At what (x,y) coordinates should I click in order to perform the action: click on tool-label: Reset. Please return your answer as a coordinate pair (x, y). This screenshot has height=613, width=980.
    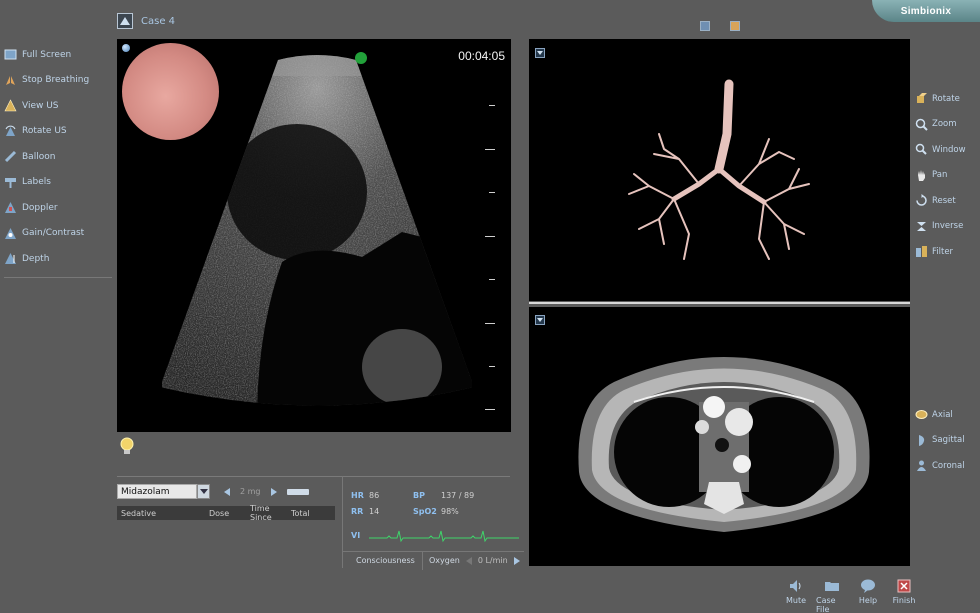
    Looking at the image, I should click on (944, 200).